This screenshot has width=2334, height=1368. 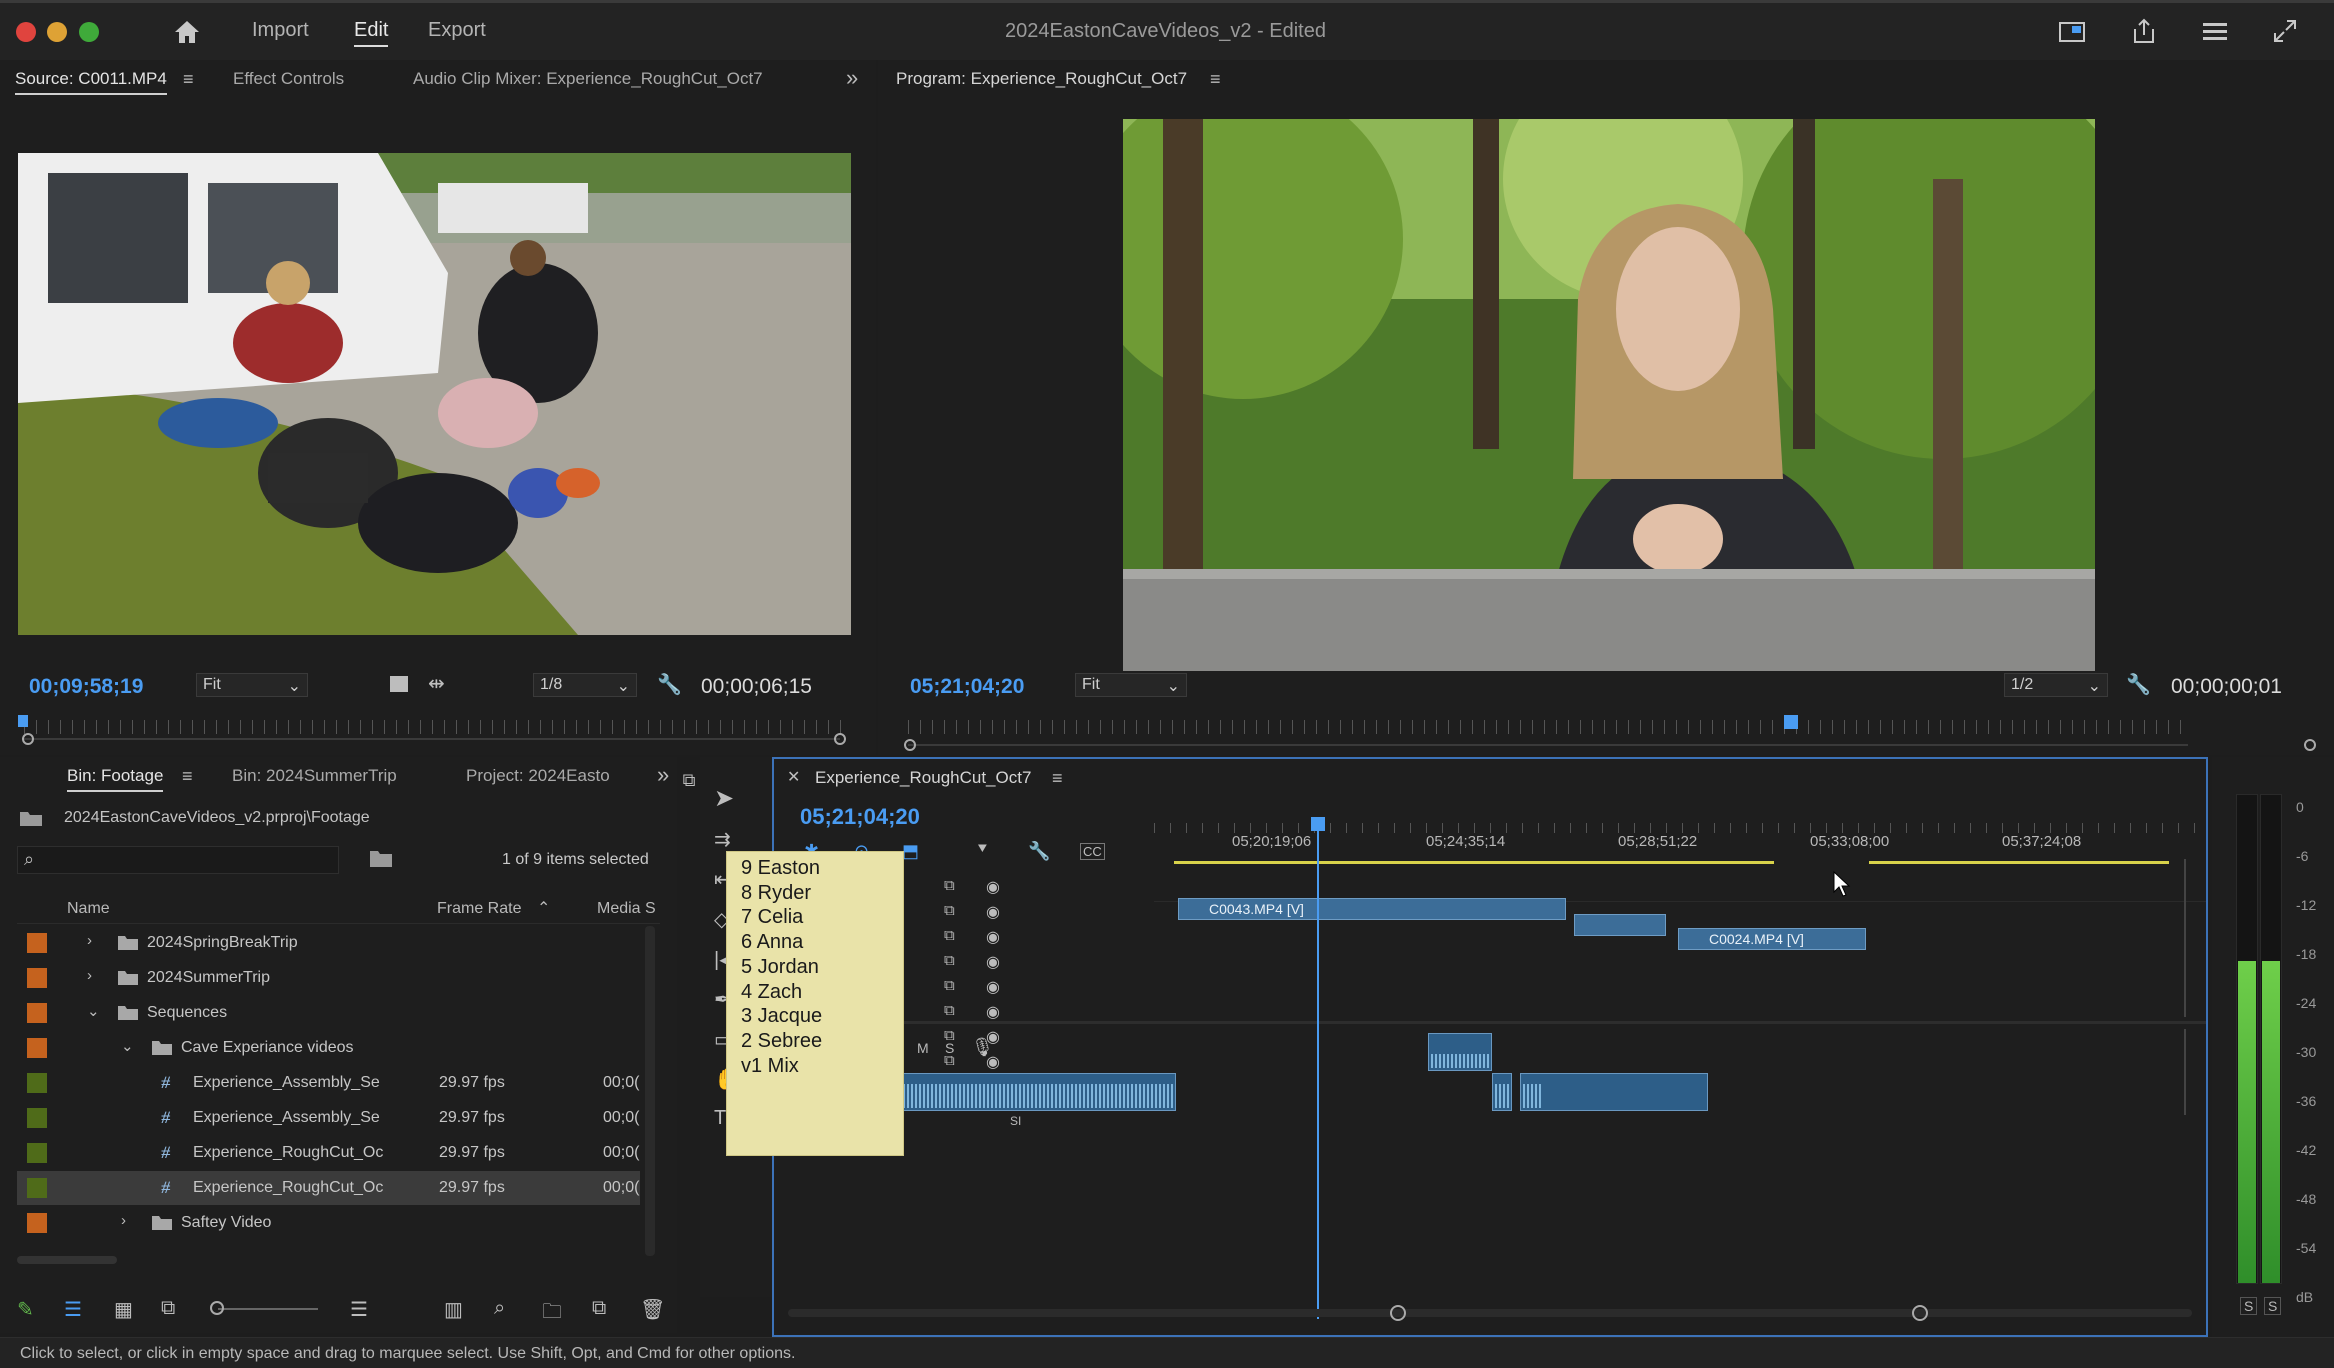 I want to click on bin-tab-menu-icon: ≡, so click(x=187, y=776).